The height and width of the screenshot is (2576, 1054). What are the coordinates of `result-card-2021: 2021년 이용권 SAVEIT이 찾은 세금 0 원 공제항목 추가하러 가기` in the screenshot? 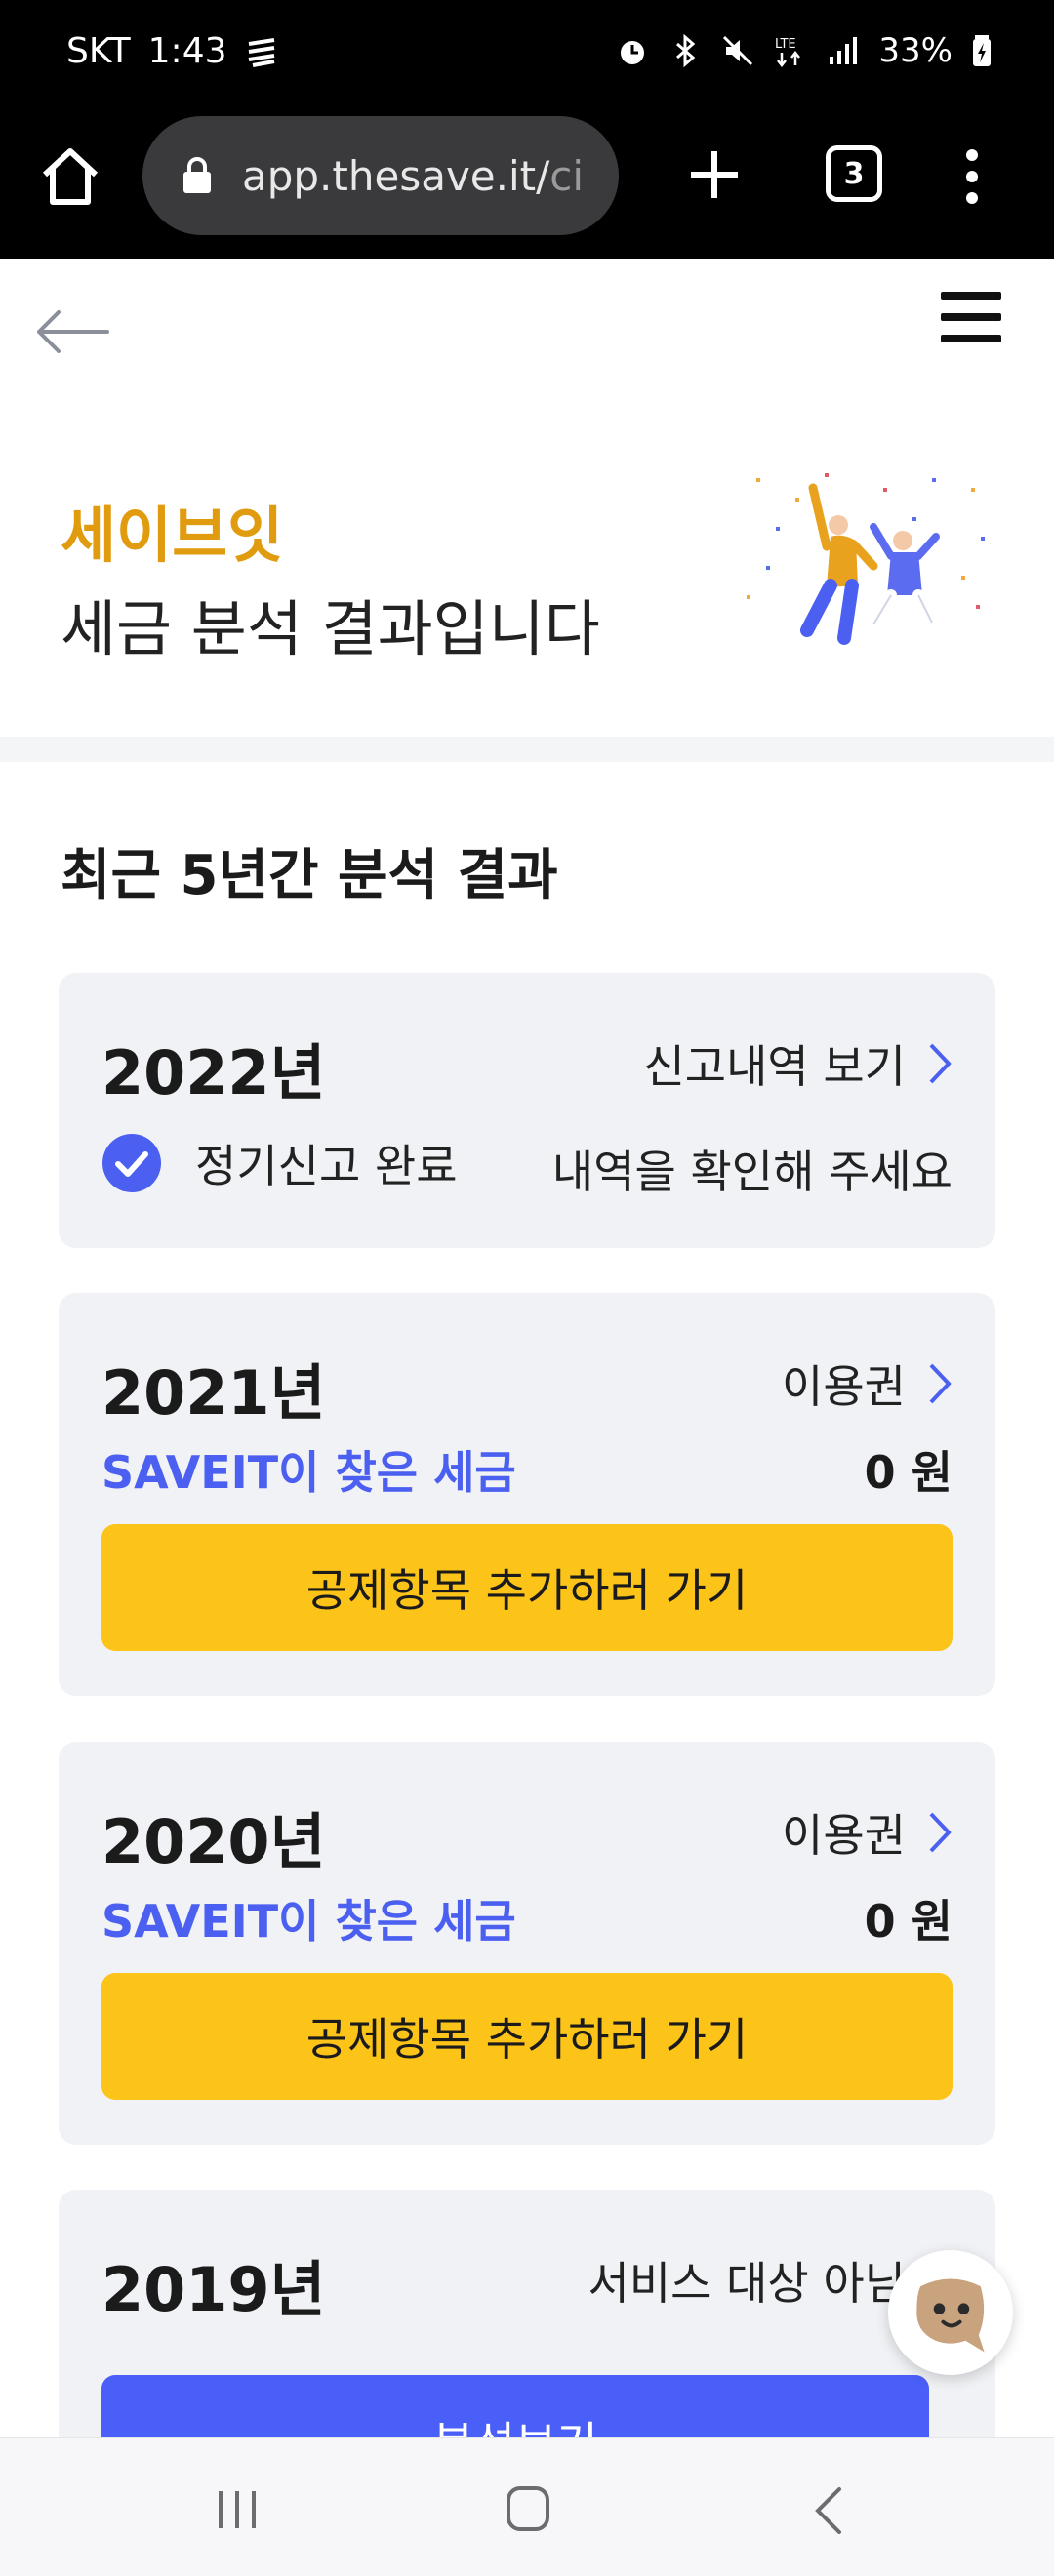 It's located at (527, 1494).